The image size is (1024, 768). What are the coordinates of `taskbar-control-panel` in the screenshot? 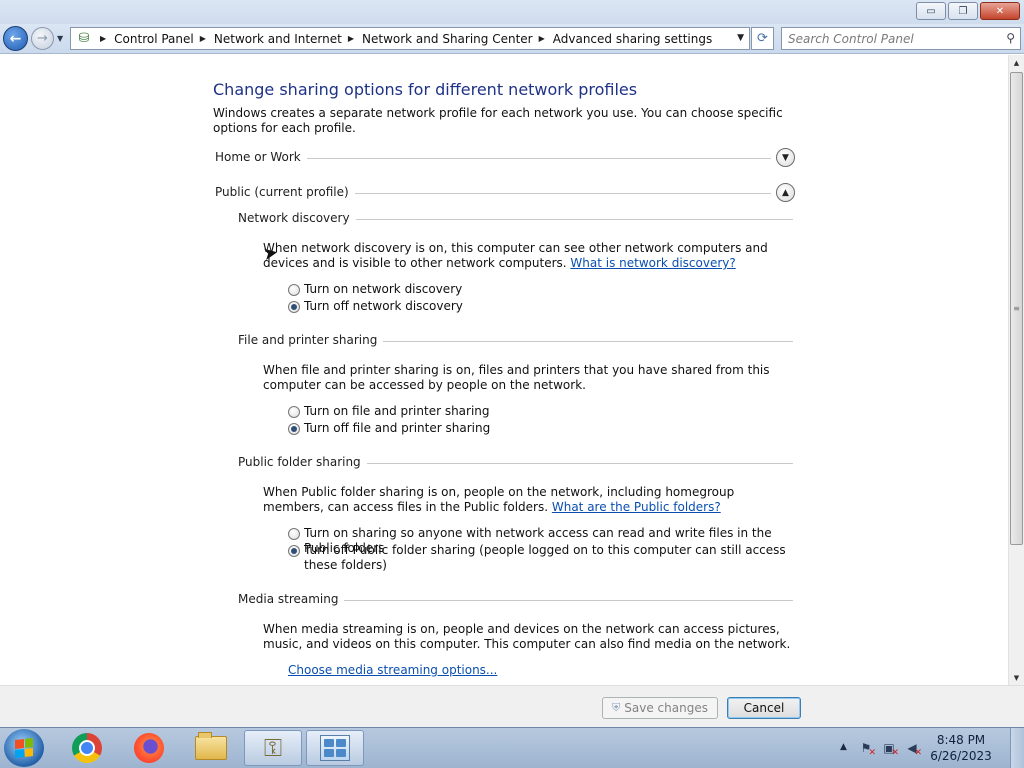 It's located at (335, 748).